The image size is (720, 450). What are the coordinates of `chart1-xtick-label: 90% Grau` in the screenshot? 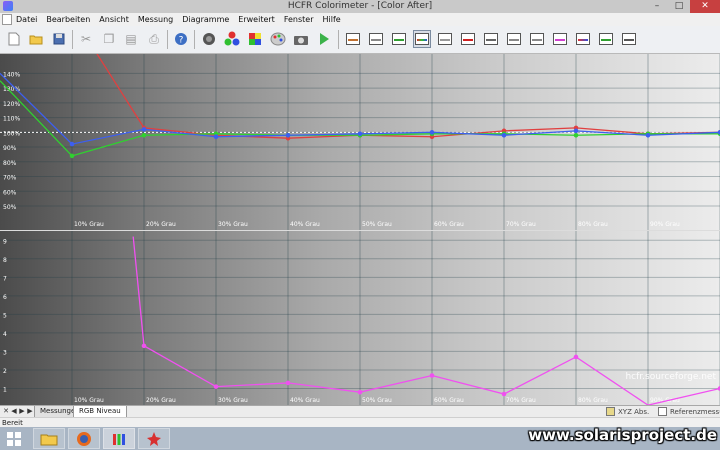 It's located at (665, 224).